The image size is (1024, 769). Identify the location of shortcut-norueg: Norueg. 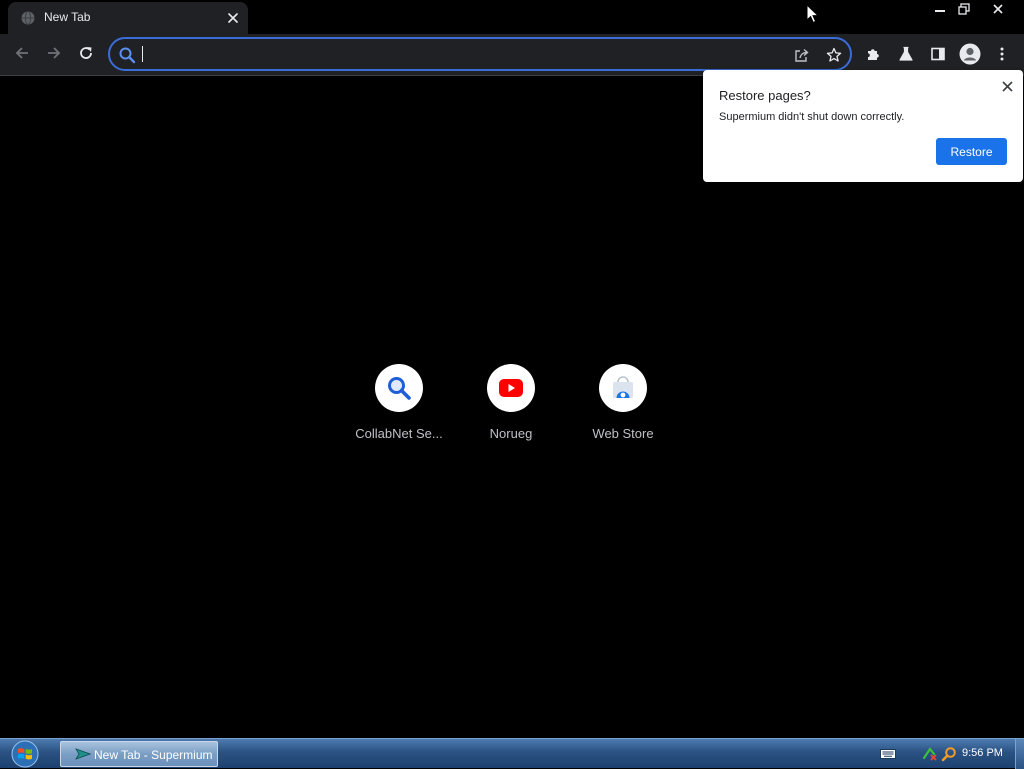
(511, 408).